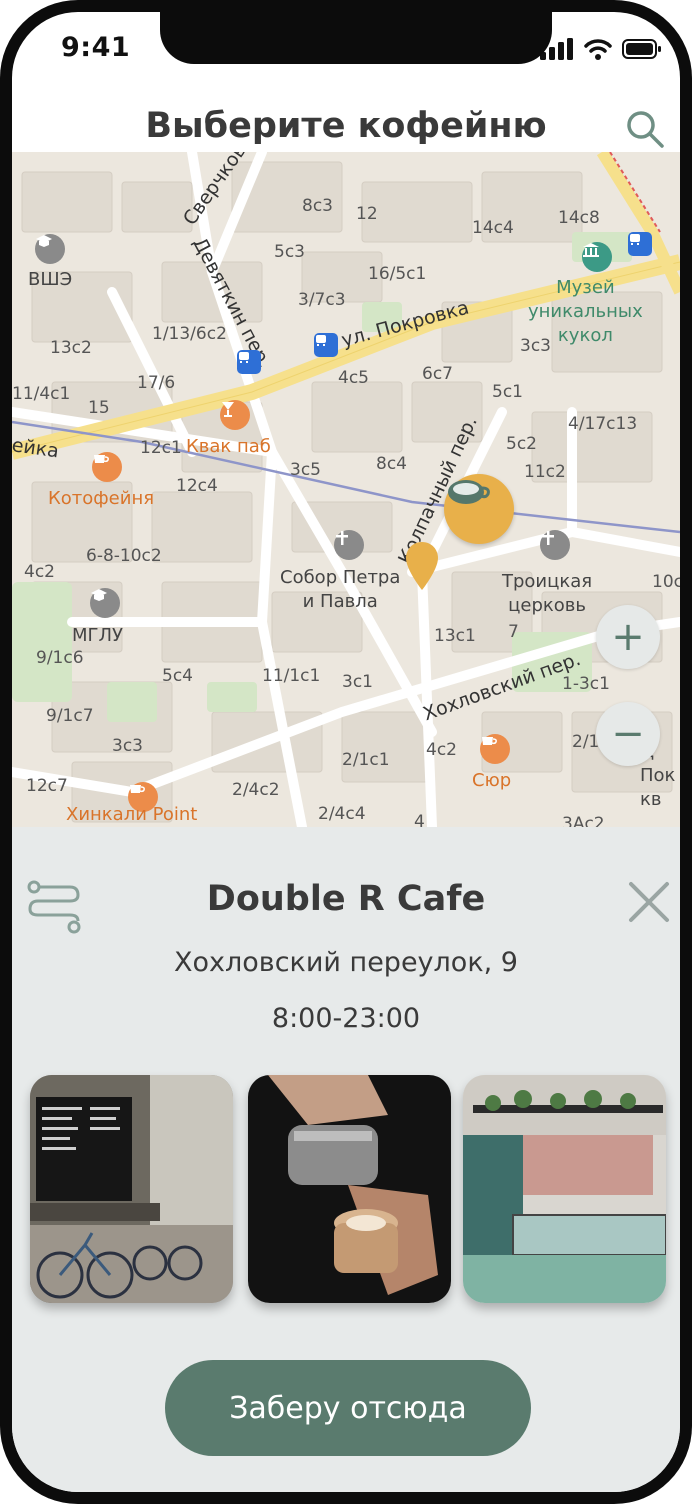  I want to click on house-number: 10с, so click(666, 582).